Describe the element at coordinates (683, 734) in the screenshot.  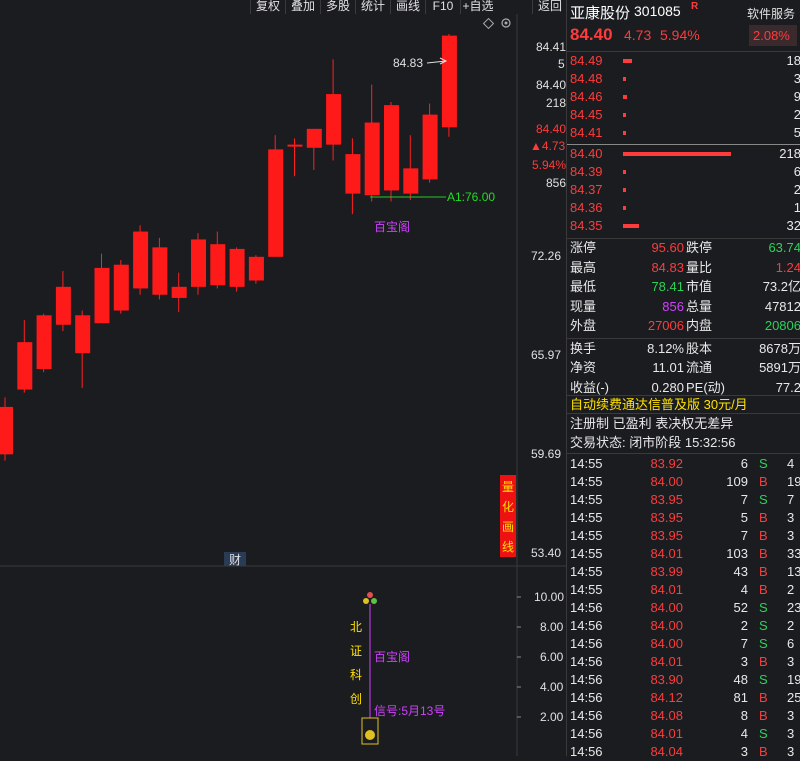
I see `tick-row: 14:56 84.01 4 S 3` at that location.